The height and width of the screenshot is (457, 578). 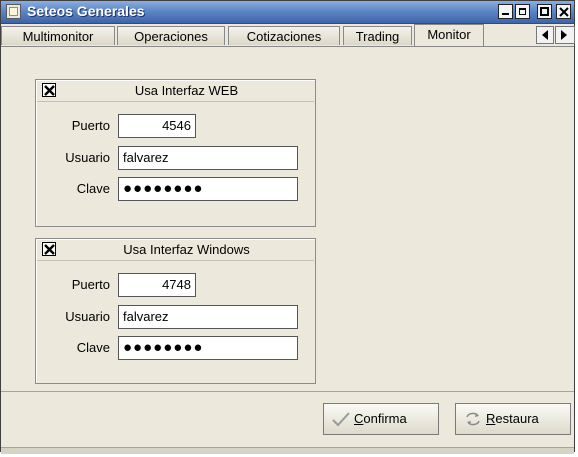 I want to click on web-interface-checkbox, so click(x=49, y=90).